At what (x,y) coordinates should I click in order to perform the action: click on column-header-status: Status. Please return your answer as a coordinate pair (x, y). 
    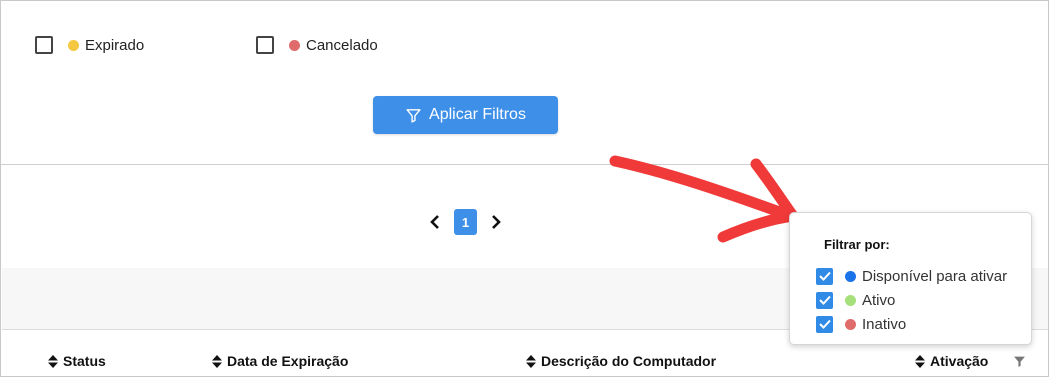
    Looking at the image, I should click on (77, 361).